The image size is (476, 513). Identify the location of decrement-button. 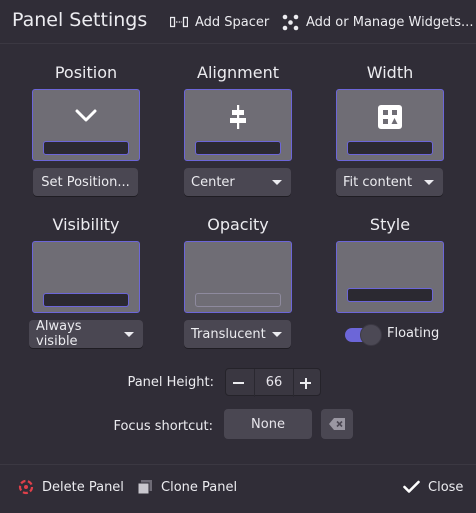
(238, 383).